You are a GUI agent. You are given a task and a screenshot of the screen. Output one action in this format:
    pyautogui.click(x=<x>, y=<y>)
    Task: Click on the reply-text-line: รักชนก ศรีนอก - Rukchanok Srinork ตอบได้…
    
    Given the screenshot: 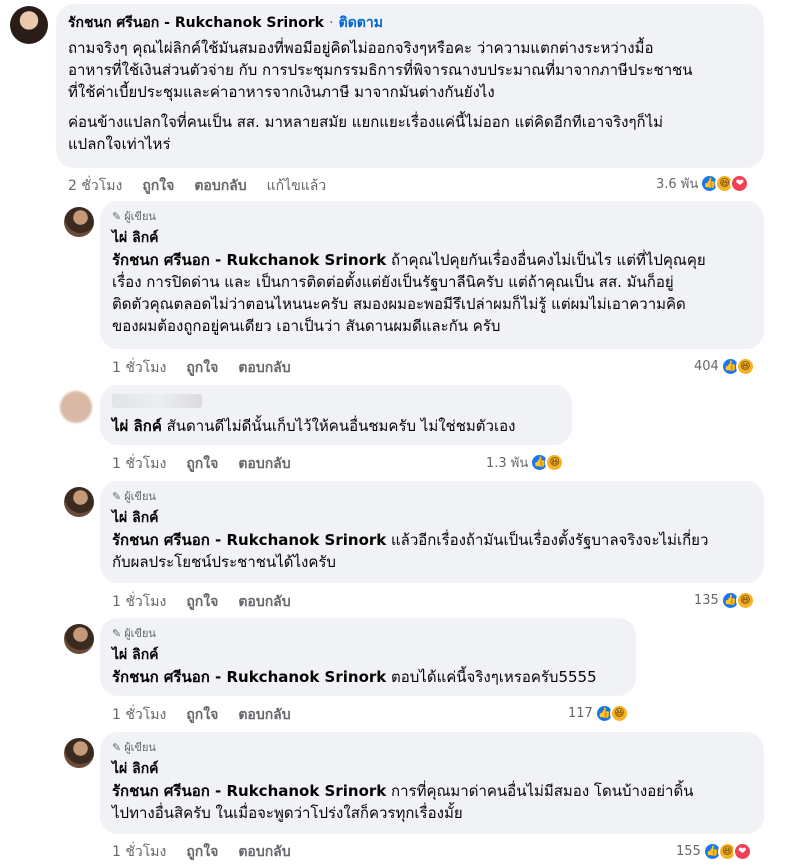 What is the action you would take?
    pyautogui.click(x=354, y=677)
    